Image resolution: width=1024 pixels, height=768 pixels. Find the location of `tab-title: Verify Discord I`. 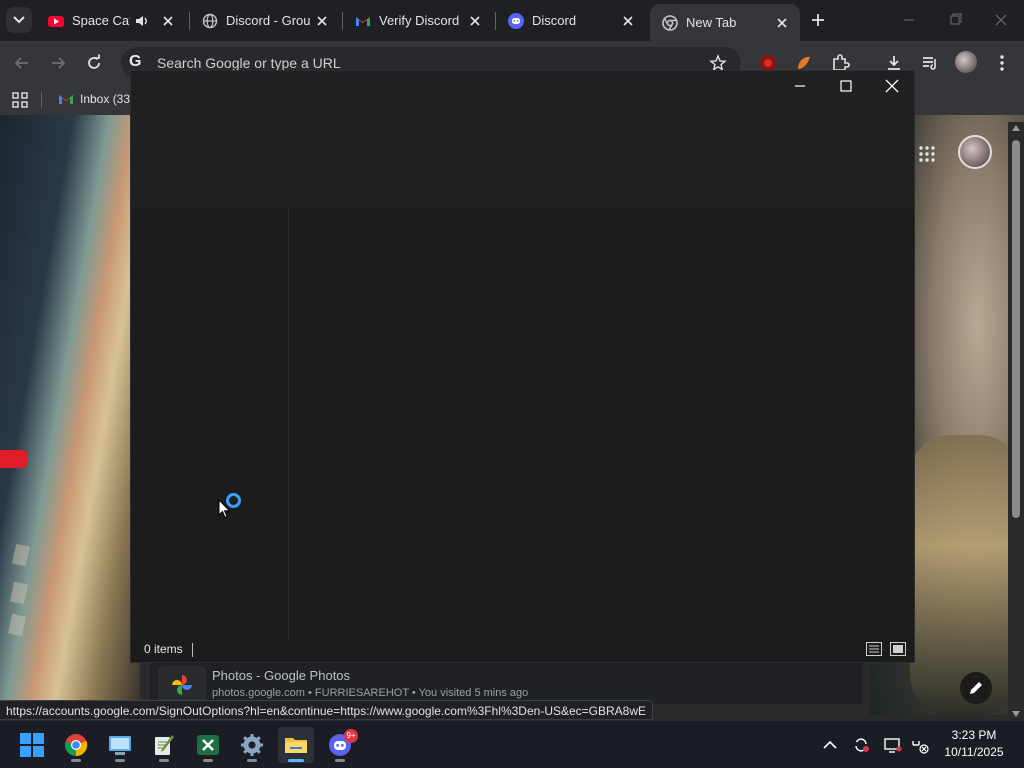

tab-title: Verify Discord I is located at coordinates (421, 20).